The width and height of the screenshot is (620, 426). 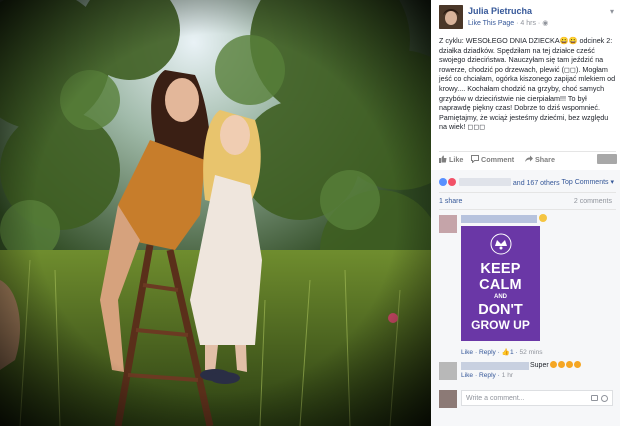 I want to click on comment-icon, so click(x=475, y=159).